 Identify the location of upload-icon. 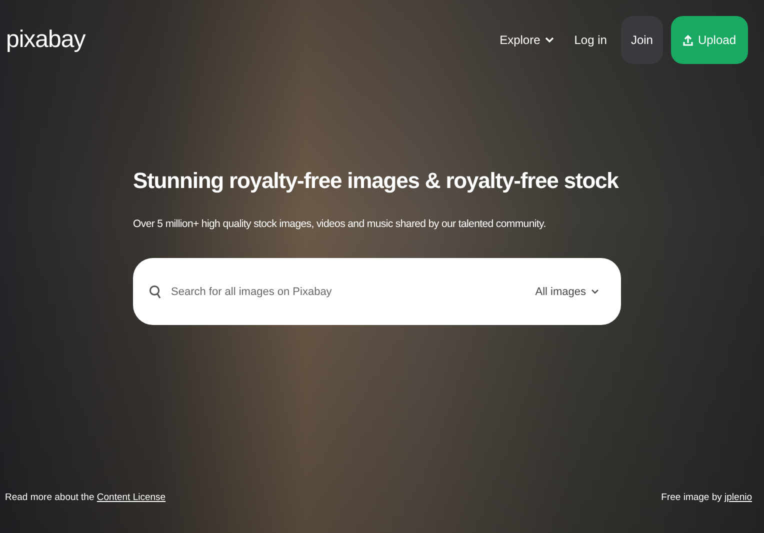
(687, 40).